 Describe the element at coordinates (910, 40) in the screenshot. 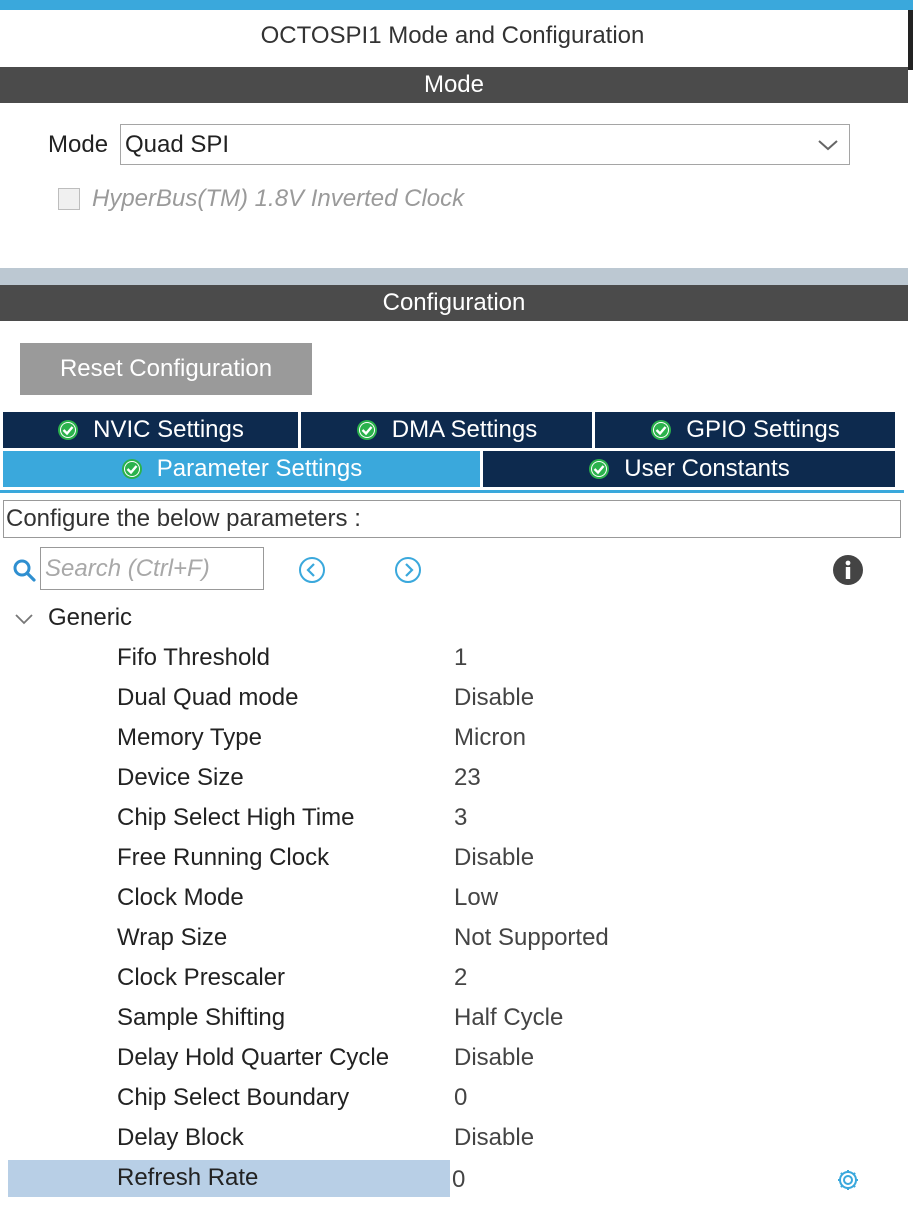

I see `scrollbar-thumb` at that location.